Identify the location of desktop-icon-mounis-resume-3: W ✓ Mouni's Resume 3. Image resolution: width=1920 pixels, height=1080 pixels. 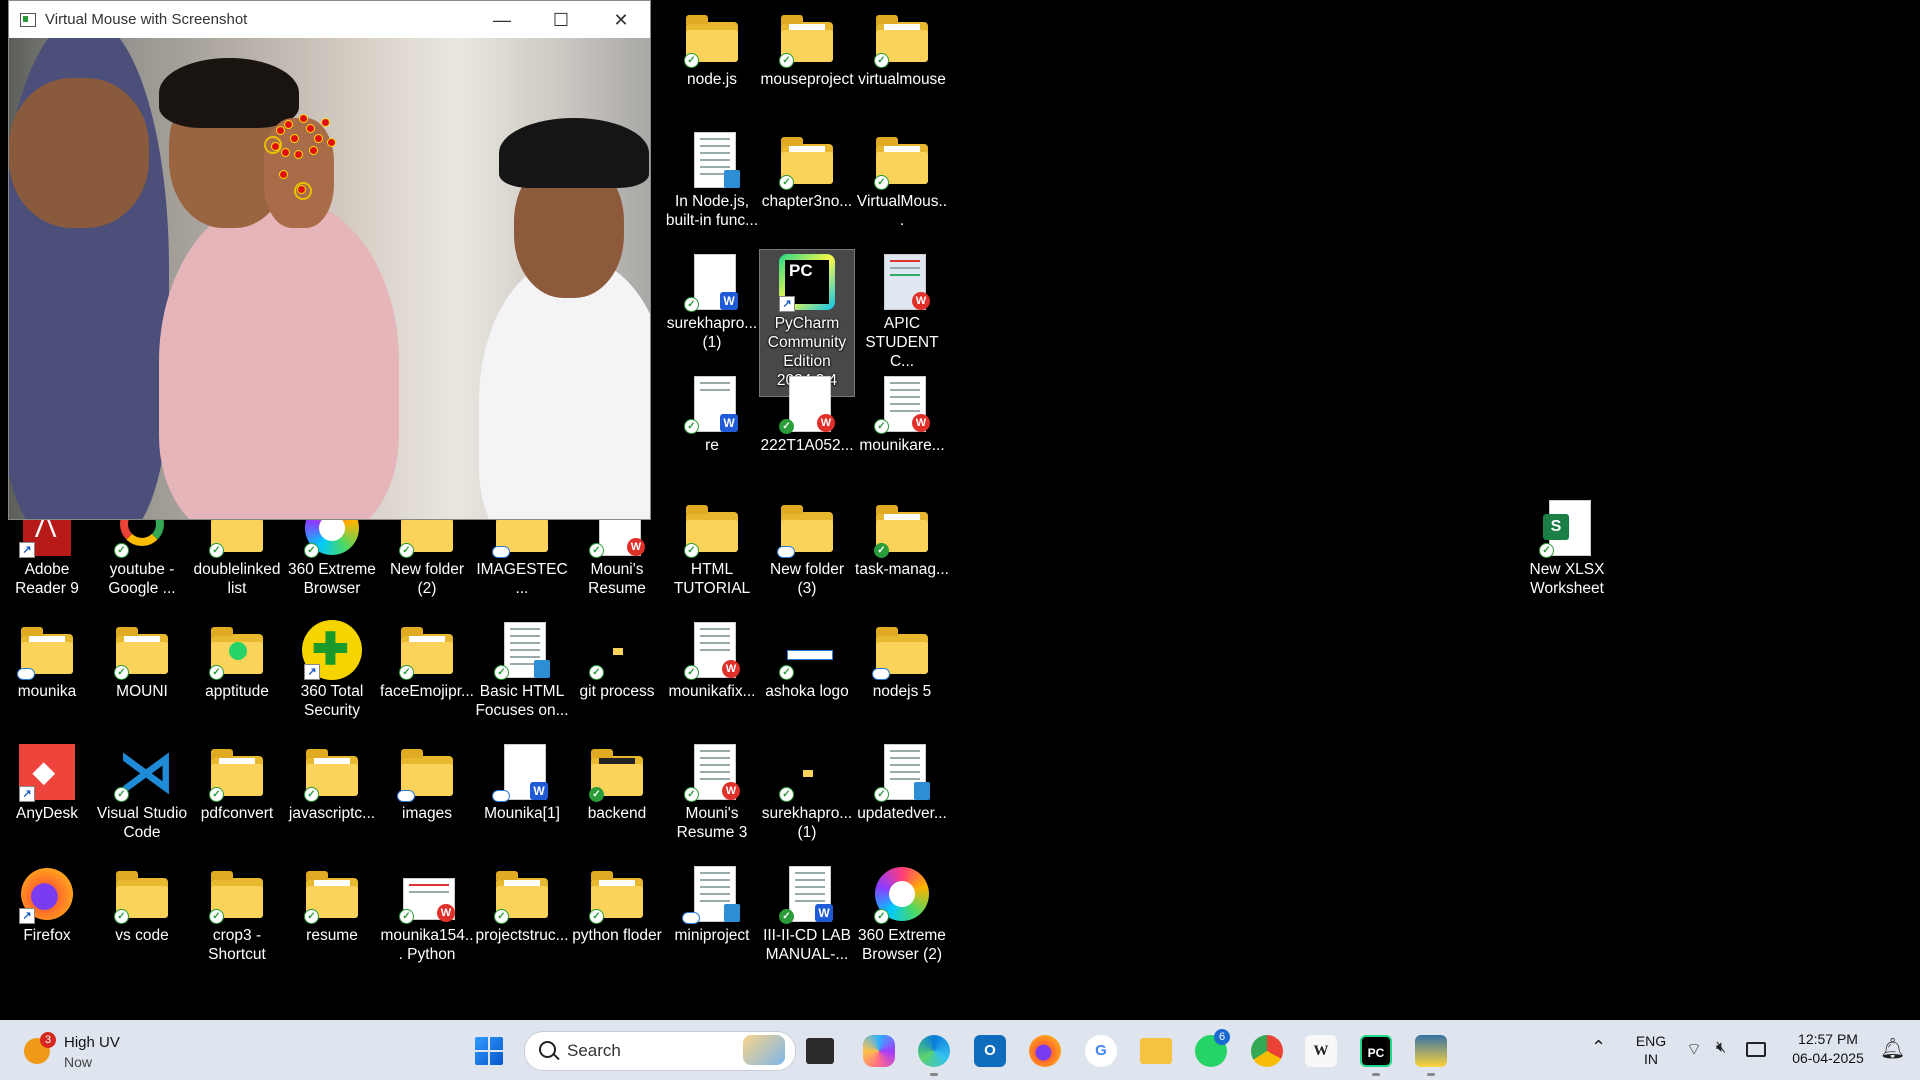
(712, 788).